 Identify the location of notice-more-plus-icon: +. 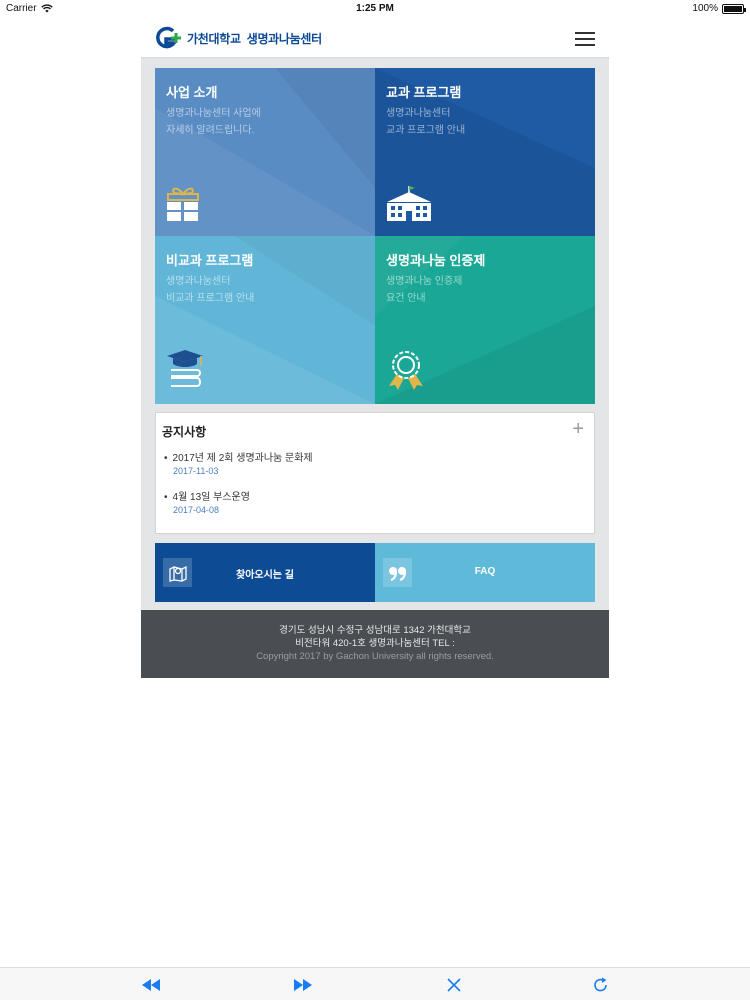
(578, 429).